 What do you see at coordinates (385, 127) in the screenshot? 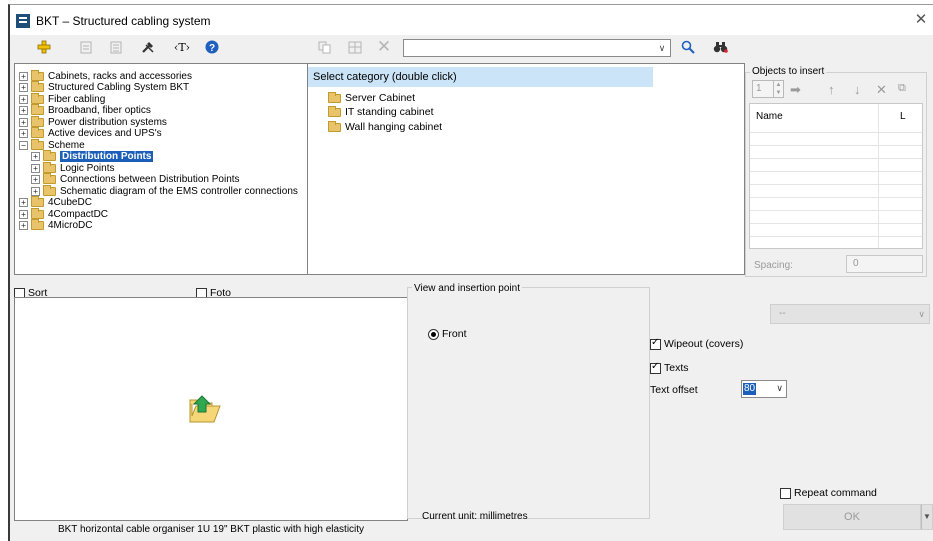
I see `list-item: Wall hanging cabinet` at bounding box center [385, 127].